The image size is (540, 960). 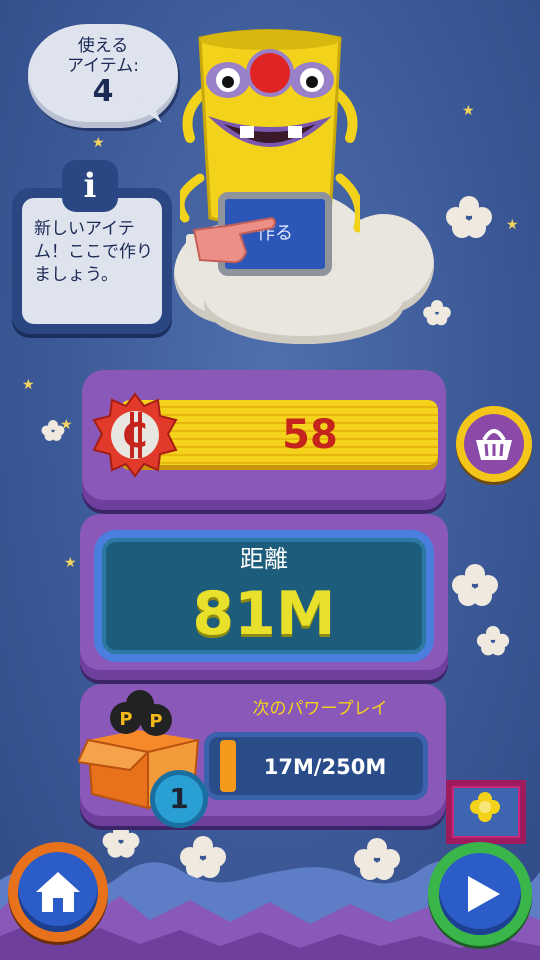 What do you see at coordinates (103, 91) in the screenshot?
I see `items-count: 4` at bounding box center [103, 91].